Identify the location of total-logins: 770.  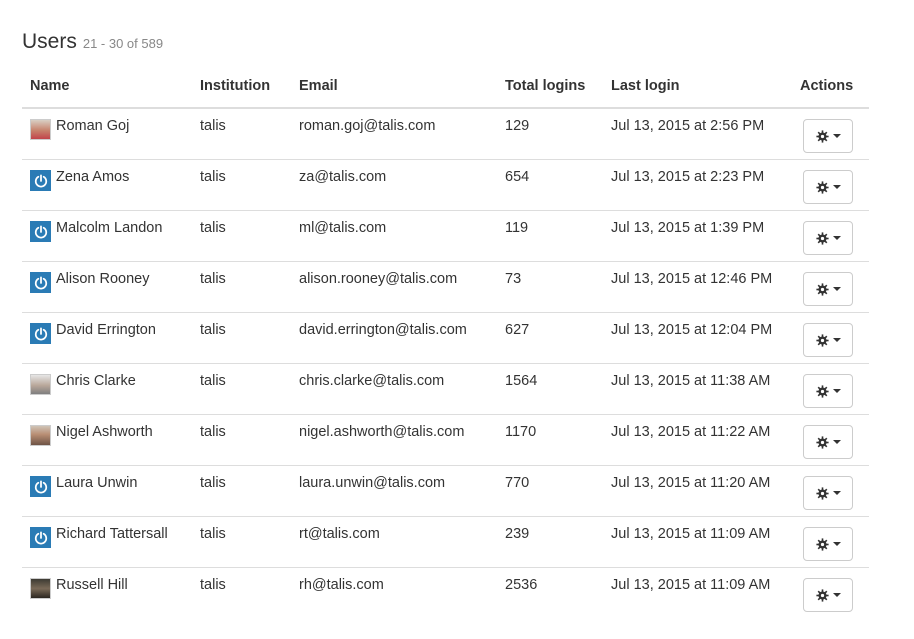
(517, 483).